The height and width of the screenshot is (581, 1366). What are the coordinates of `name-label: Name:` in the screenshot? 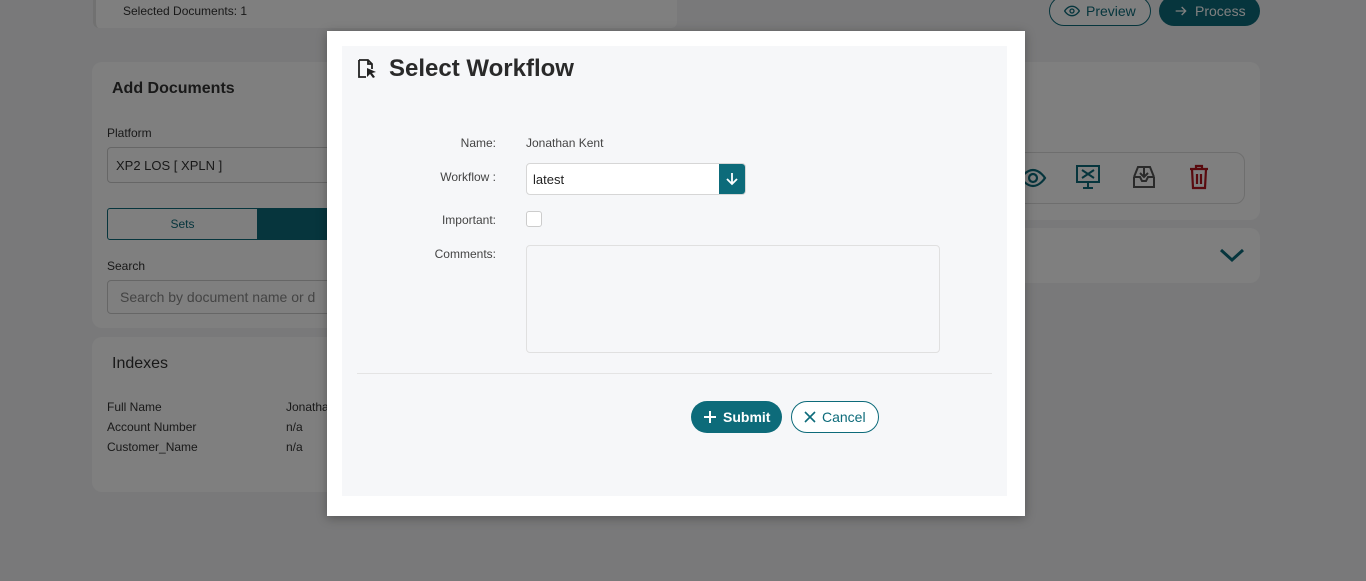 It's located at (478, 143).